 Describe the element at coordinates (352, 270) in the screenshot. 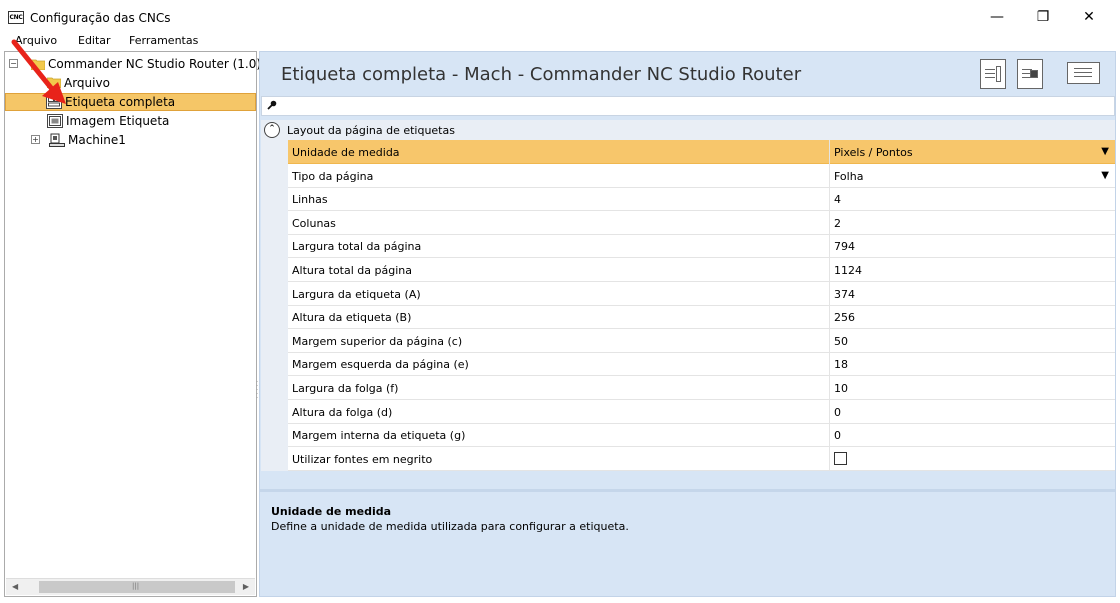

I see `property-name: Altura total da página` at that location.